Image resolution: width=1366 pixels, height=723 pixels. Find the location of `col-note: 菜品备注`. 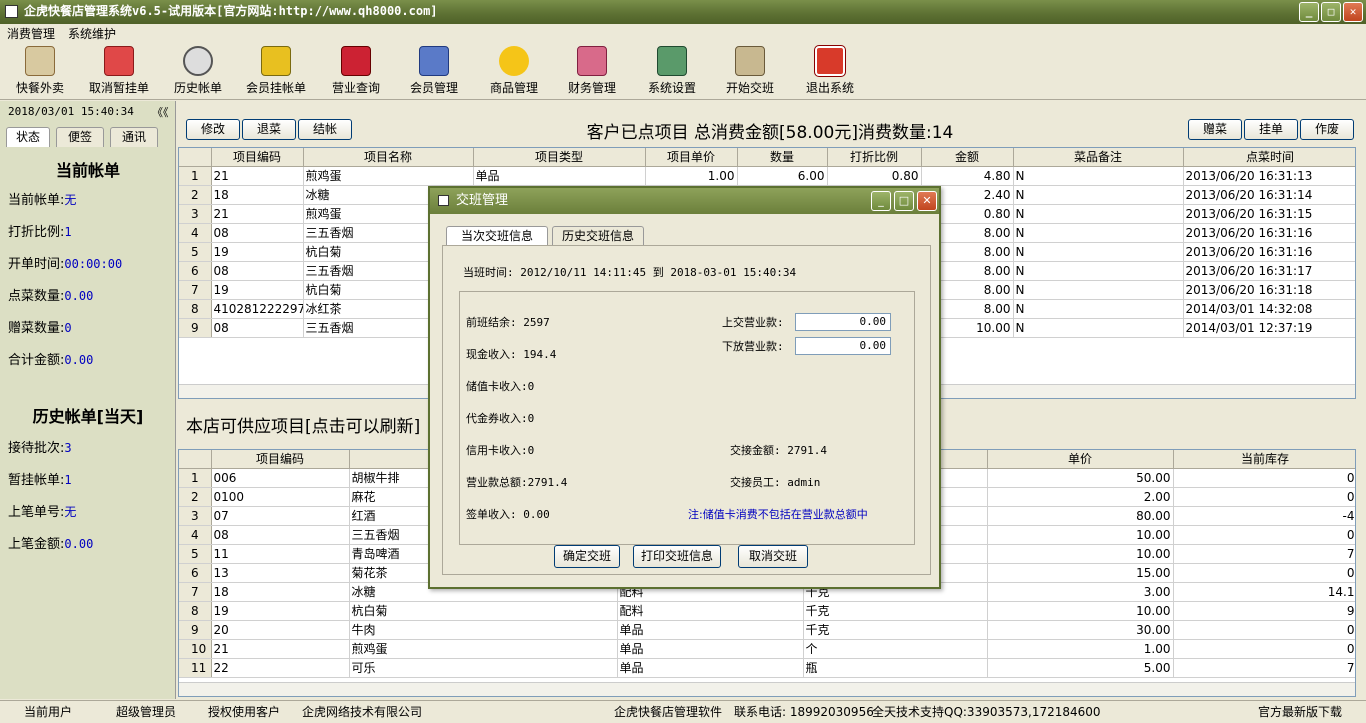

col-note: 菜品备注 is located at coordinates (1098, 157).